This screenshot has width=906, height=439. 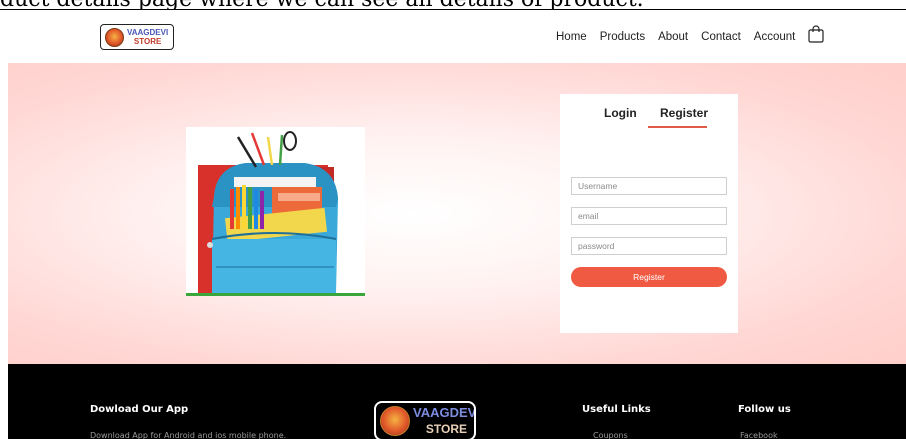 What do you see at coordinates (610, 435) in the screenshot?
I see `footer-link-coupons: Coupons` at bounding box center [610, 435].